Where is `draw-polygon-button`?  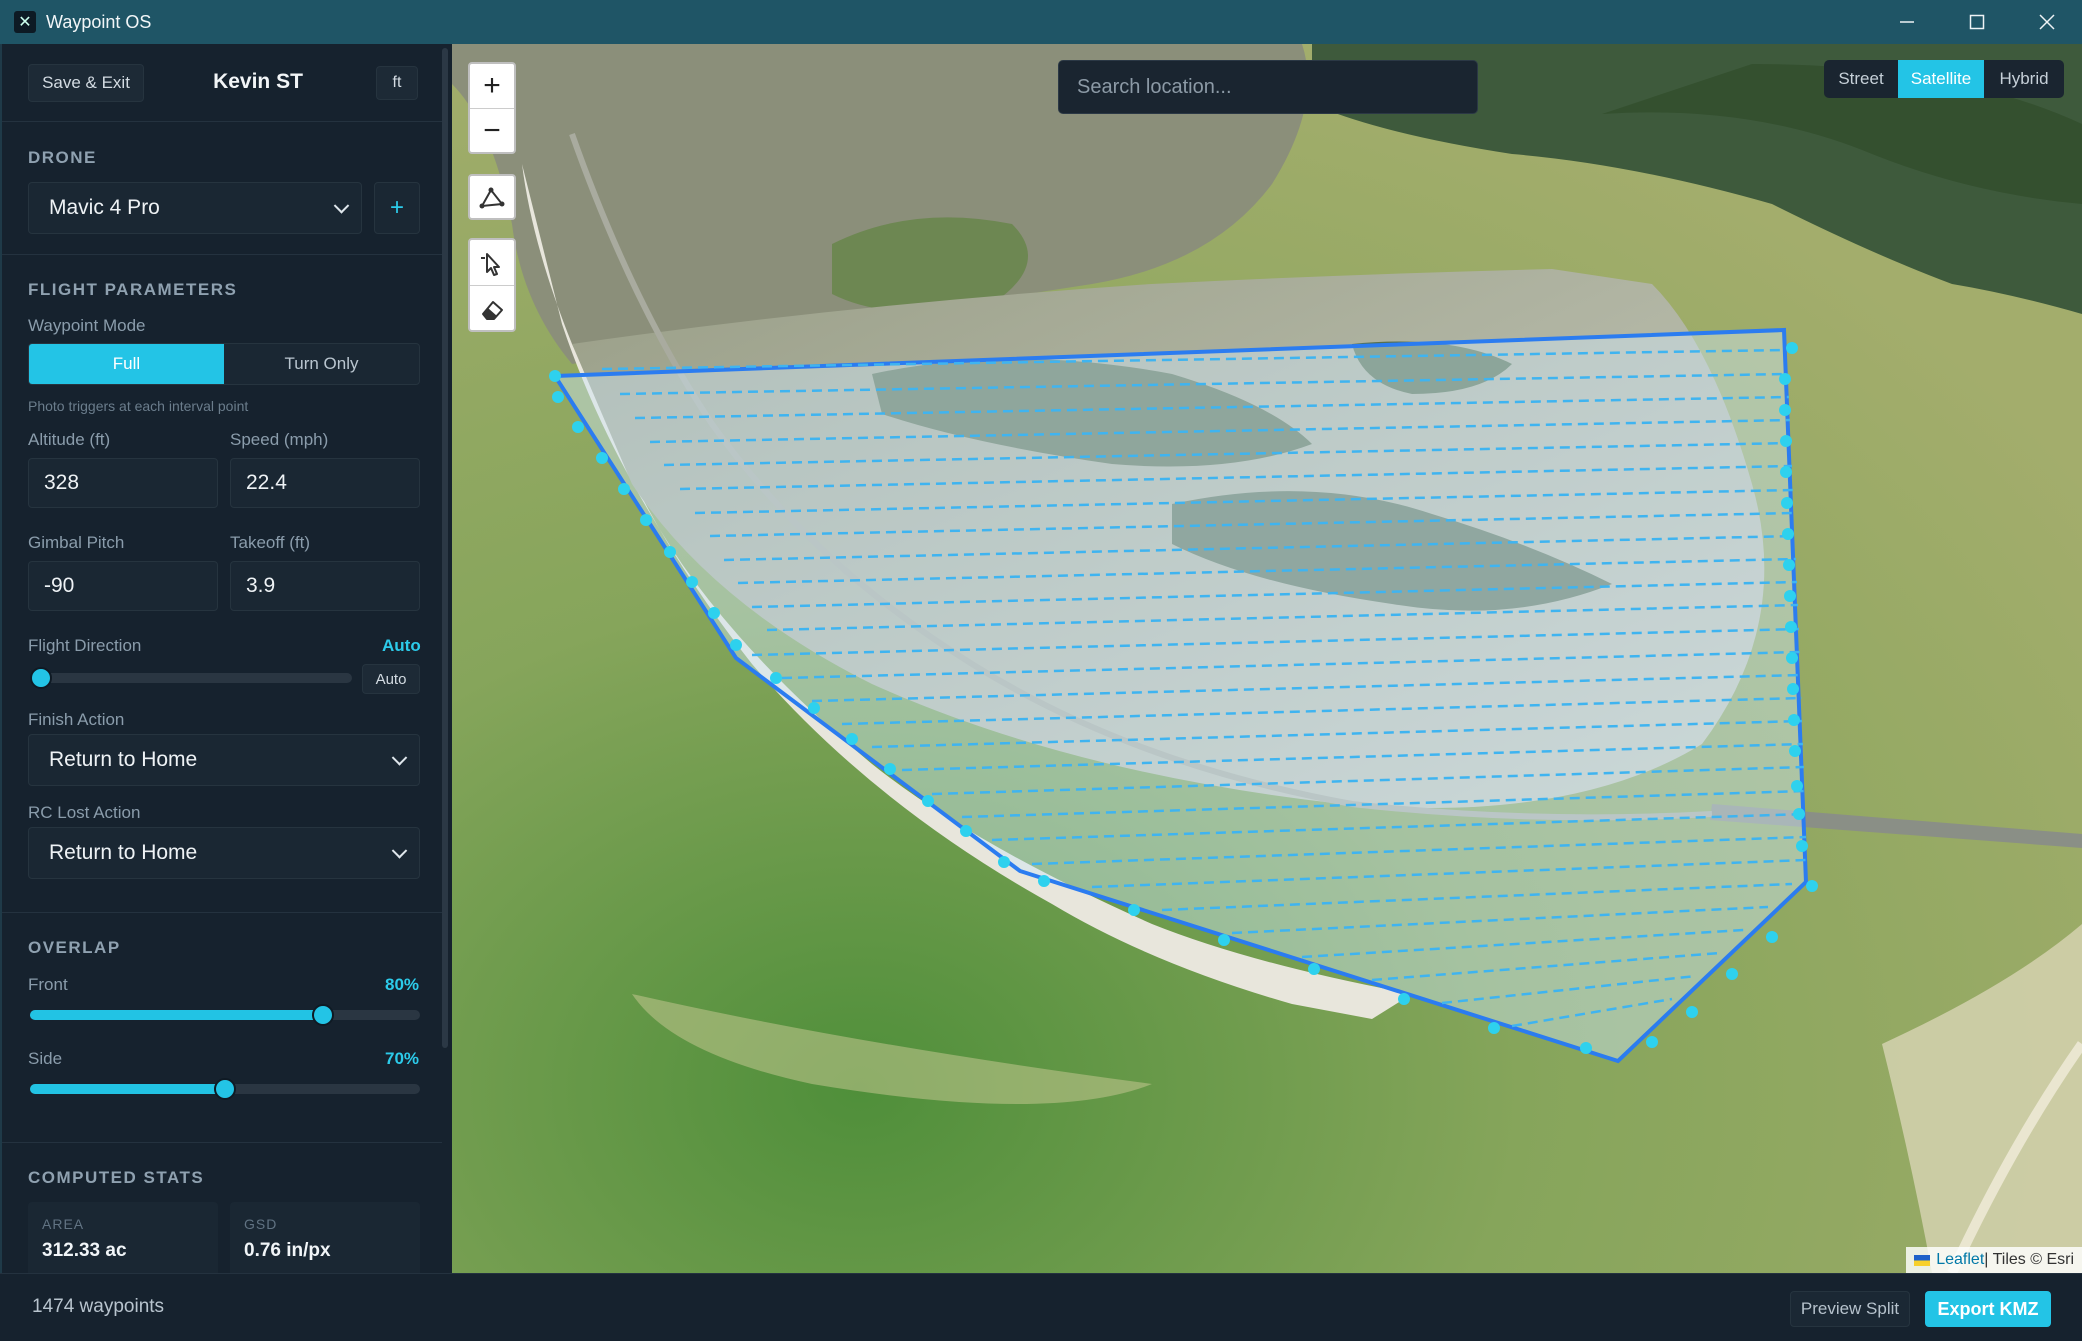 draw-polygon-button is located at coordinates (492, 197).